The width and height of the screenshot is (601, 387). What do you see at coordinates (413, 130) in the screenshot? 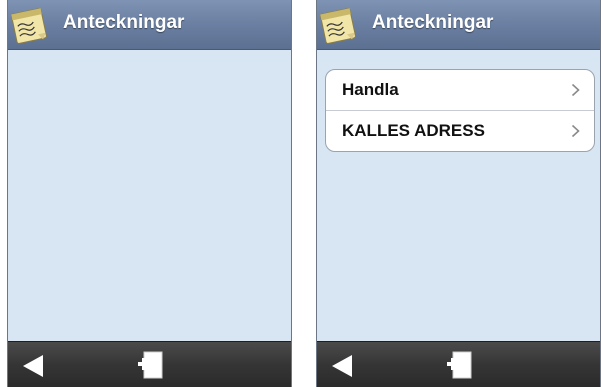
I see `note-title: KALLES ADRESS` at bounding box center [413, 130].